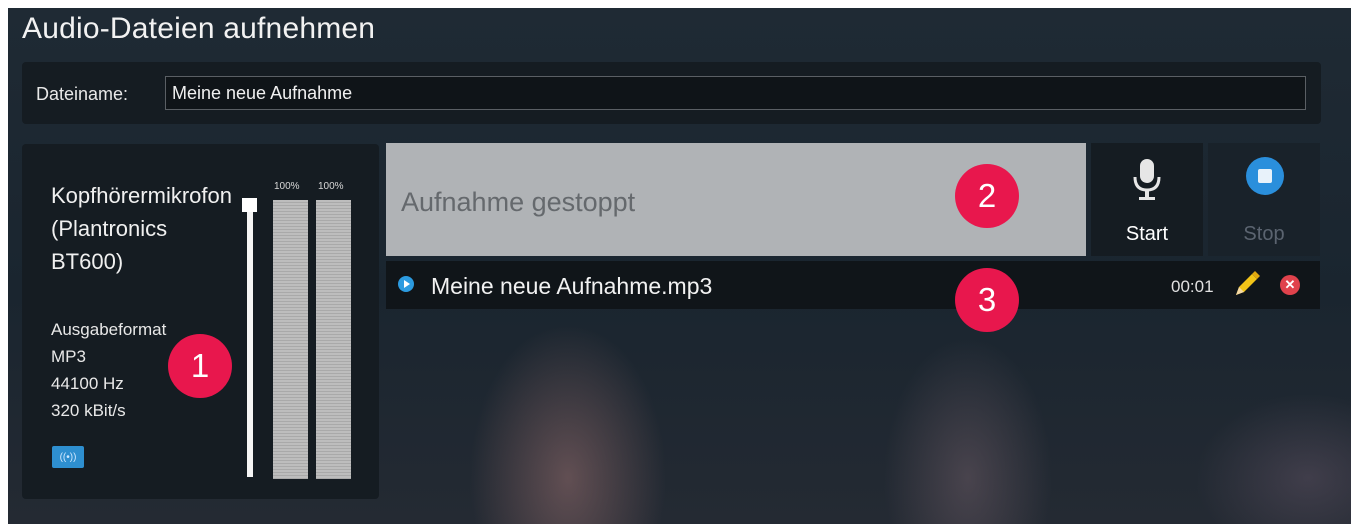 This screenshot has height=524, width=1351. Describe the element at coordinates (109, 329) in the screenshot. I see `format-label: Ausgabeformat` at that location.